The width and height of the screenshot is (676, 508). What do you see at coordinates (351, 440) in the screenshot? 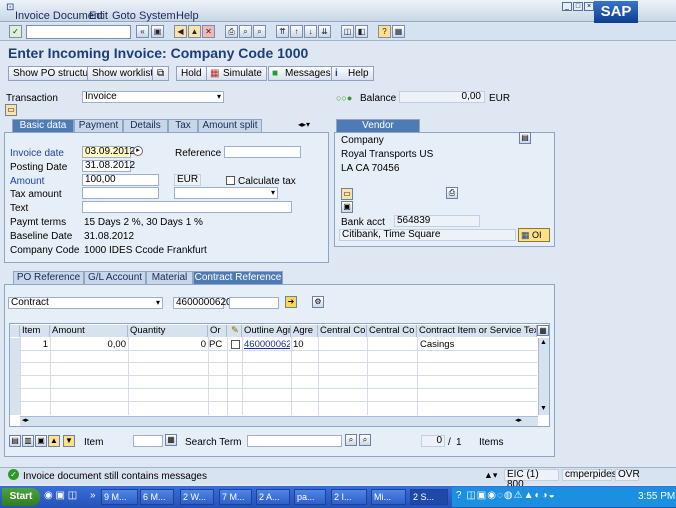
I see `search-icon: ⌕` at bounding box center [351, 440].